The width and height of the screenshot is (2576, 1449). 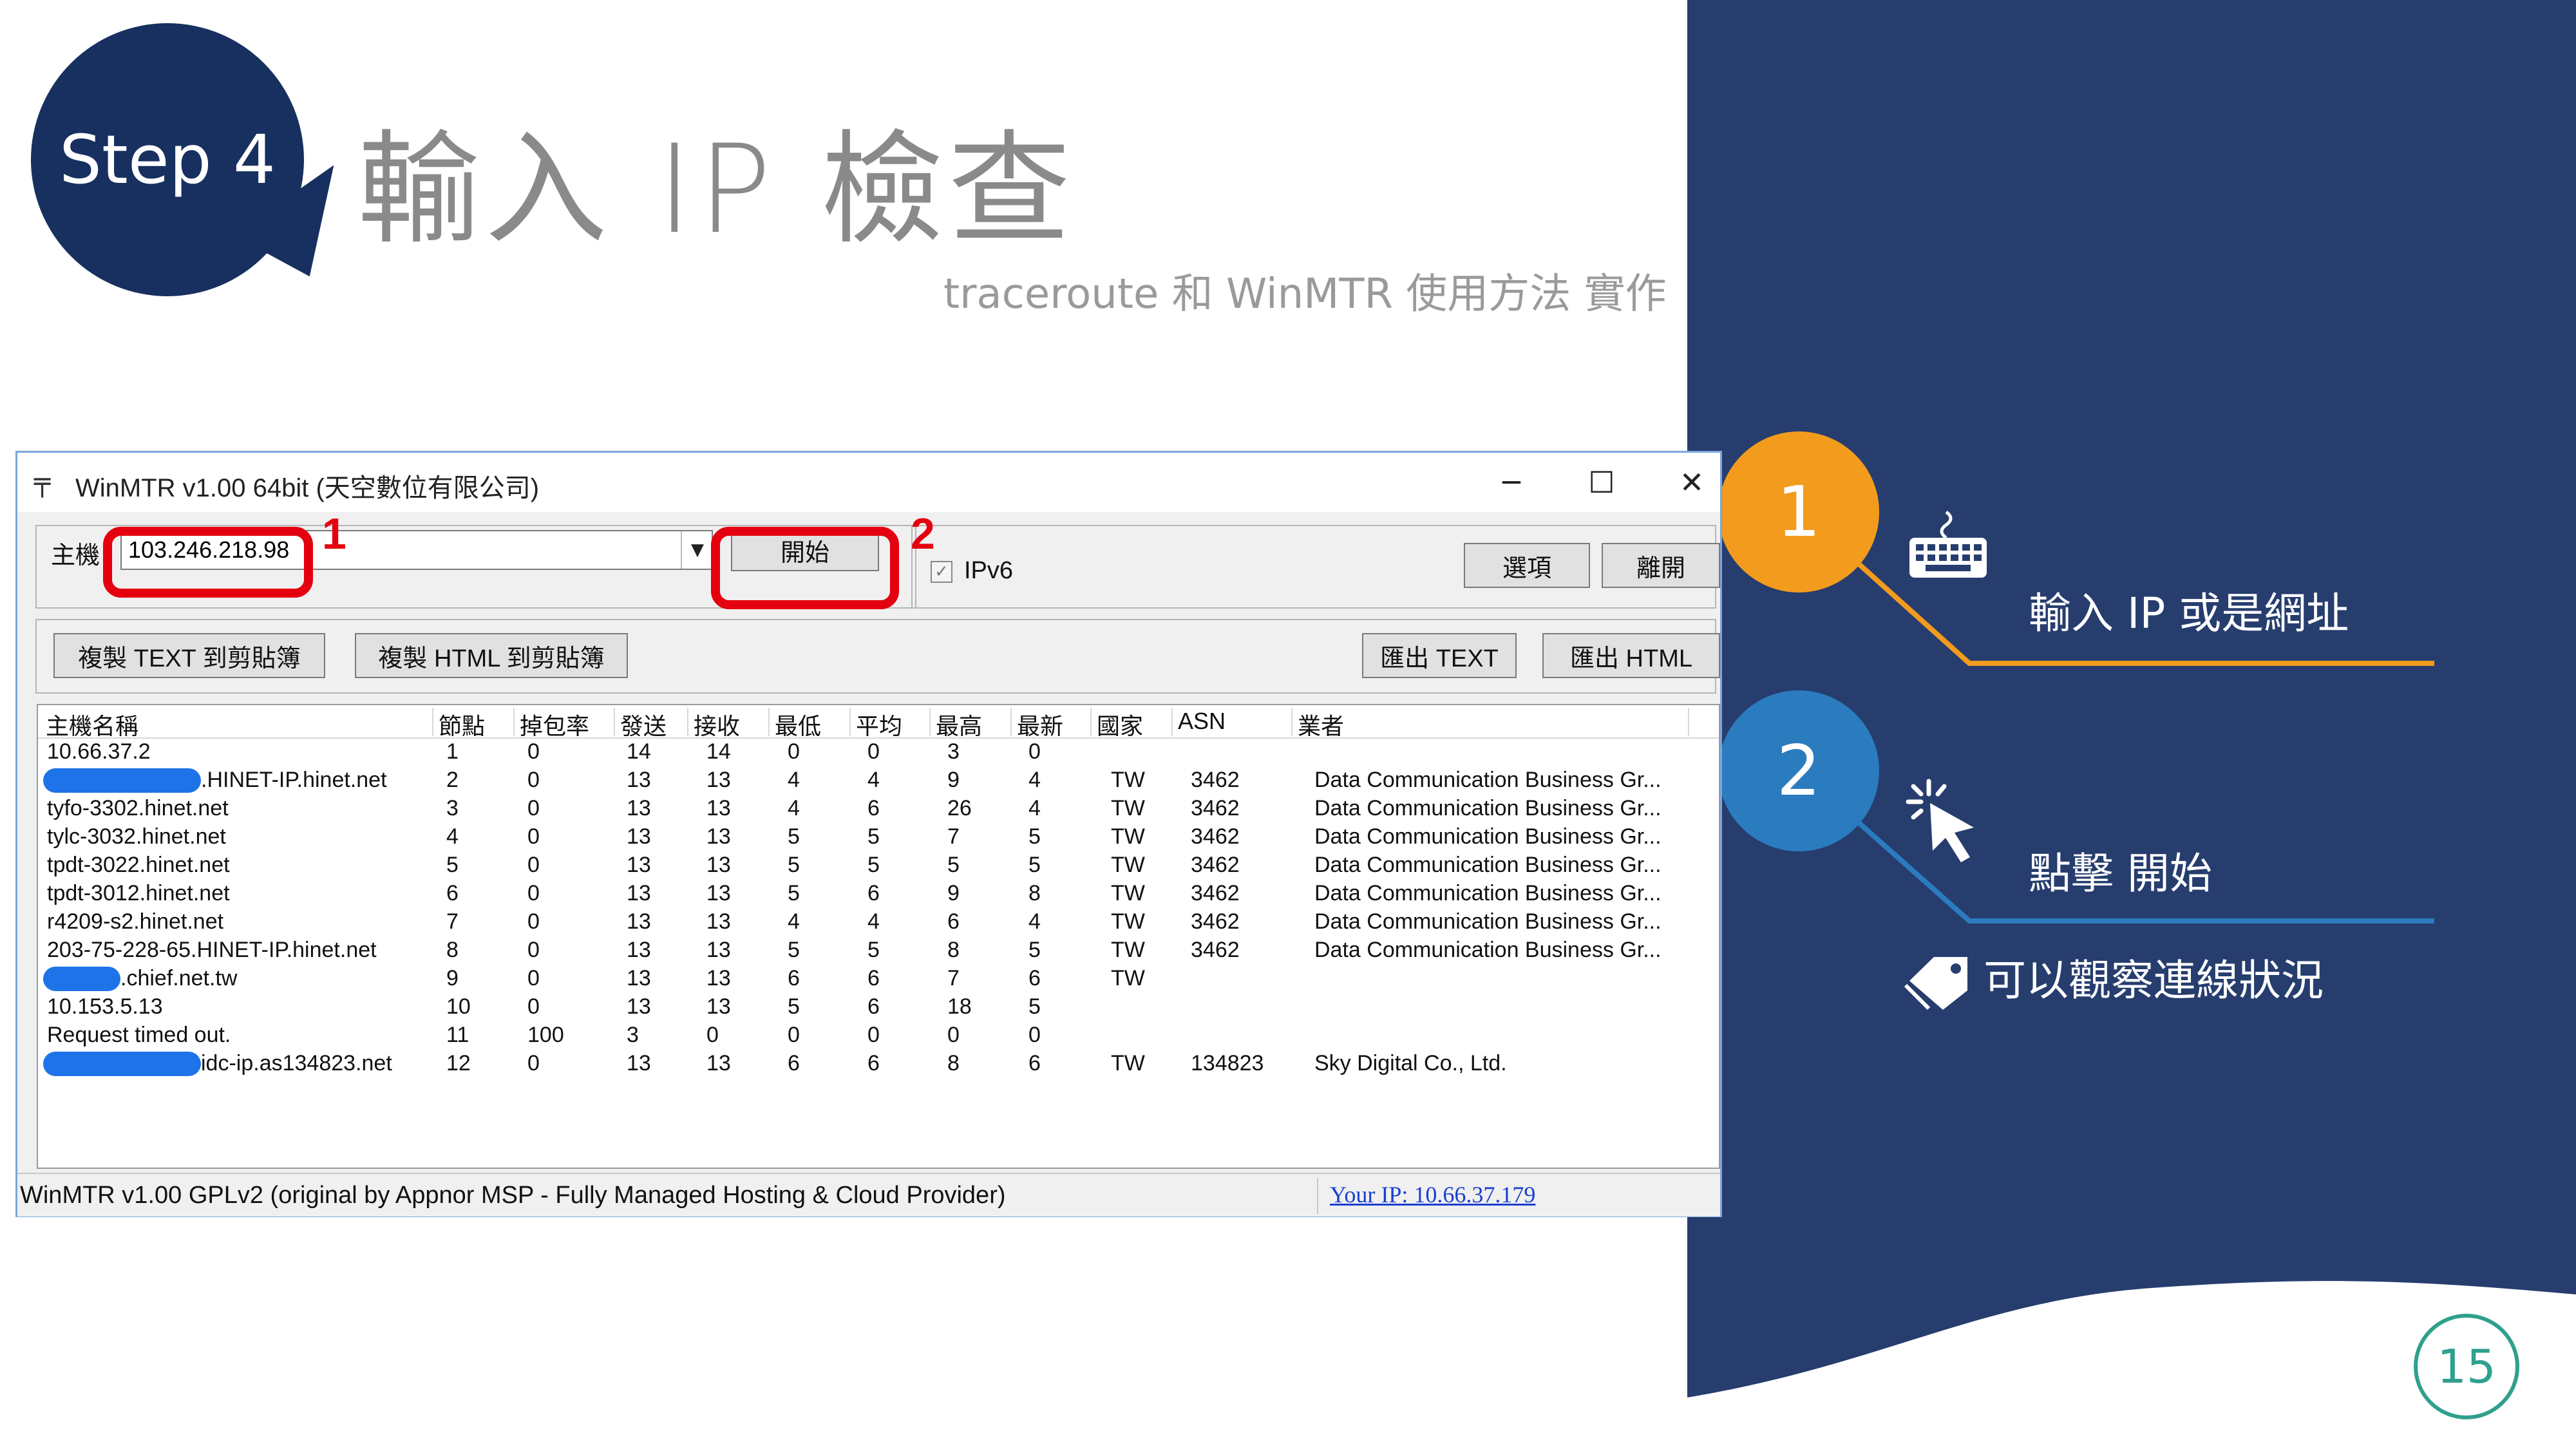 What do you see at coordinates (713, 1035) in the screenshot?
I see `cell-recv: 0` at bounding box center [713, 1035].